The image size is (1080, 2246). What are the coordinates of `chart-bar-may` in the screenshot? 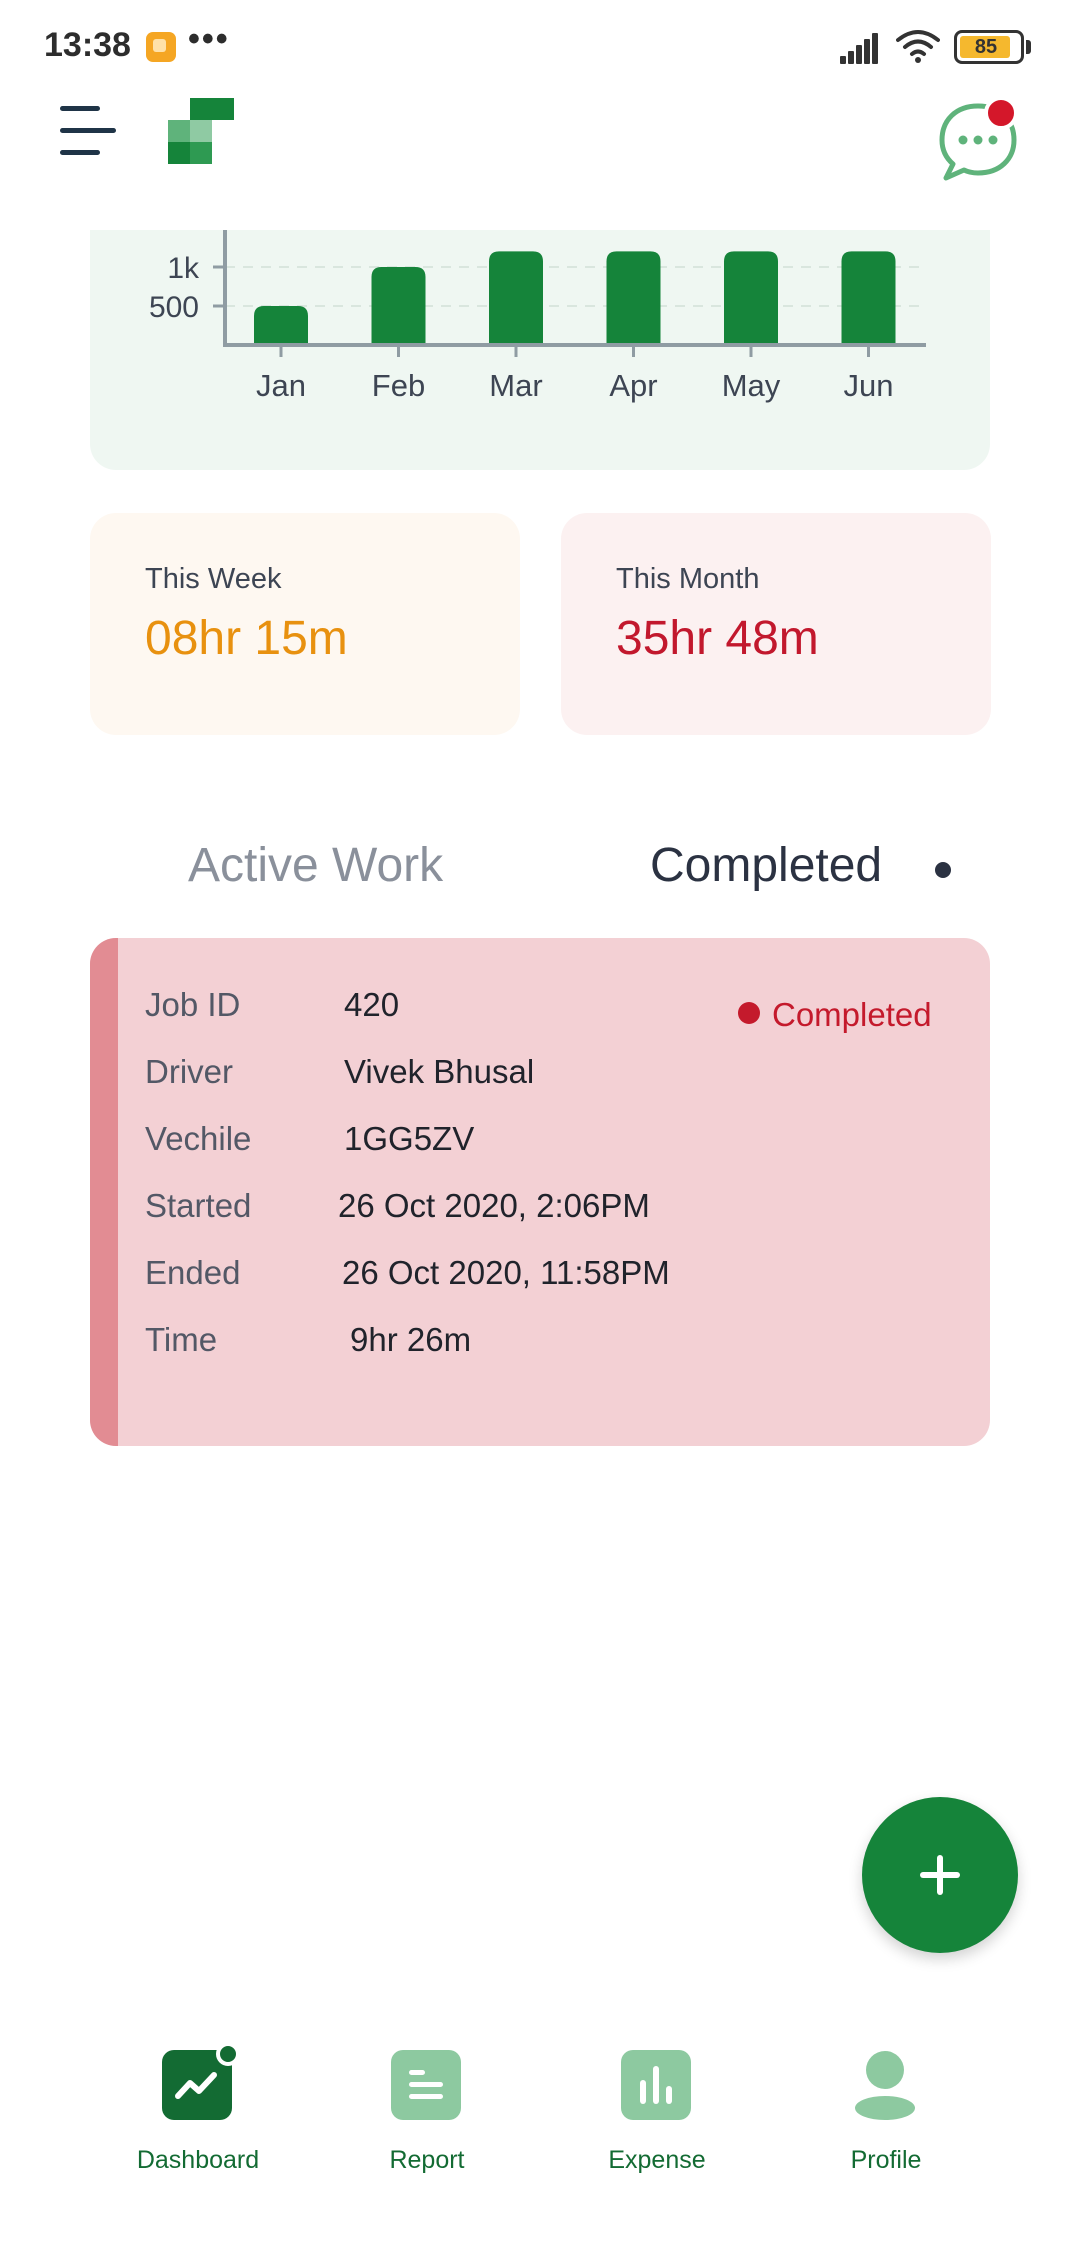 It's located at (751, 298).